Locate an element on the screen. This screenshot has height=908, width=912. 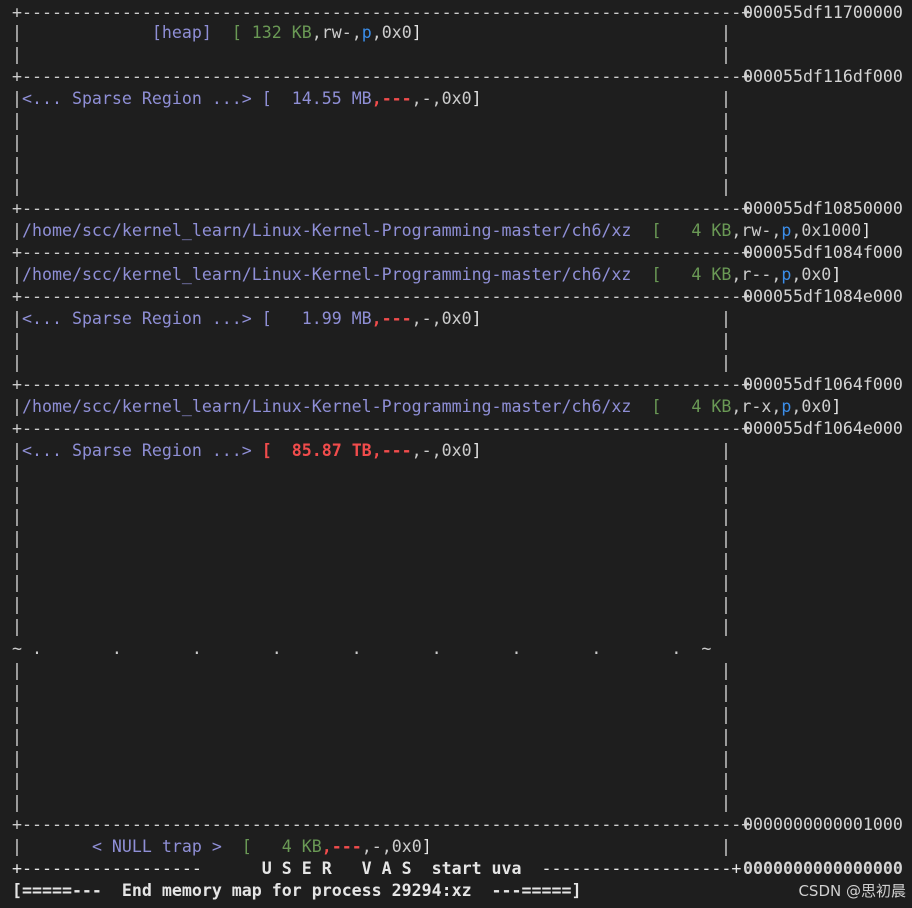
address-label: 0000000000001000 is located at coordinates (823, 824).